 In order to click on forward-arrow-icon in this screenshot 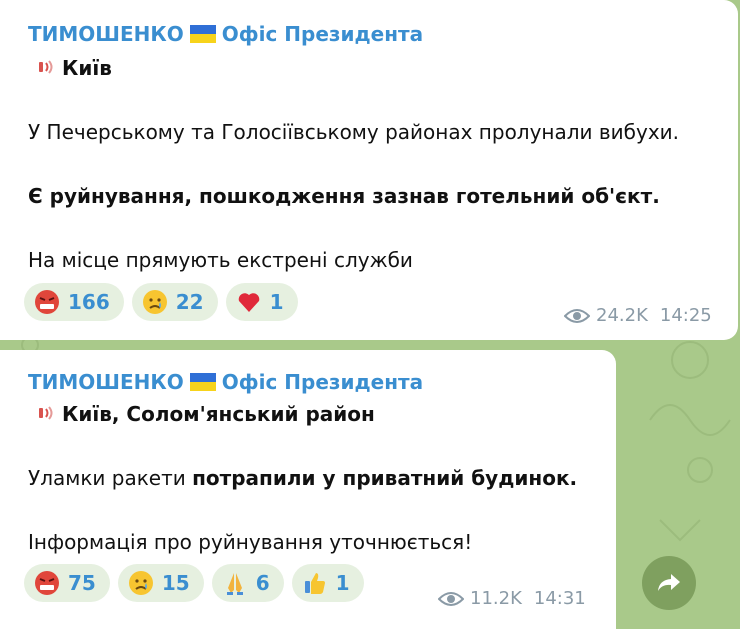, I will do `click(669, 582)`.